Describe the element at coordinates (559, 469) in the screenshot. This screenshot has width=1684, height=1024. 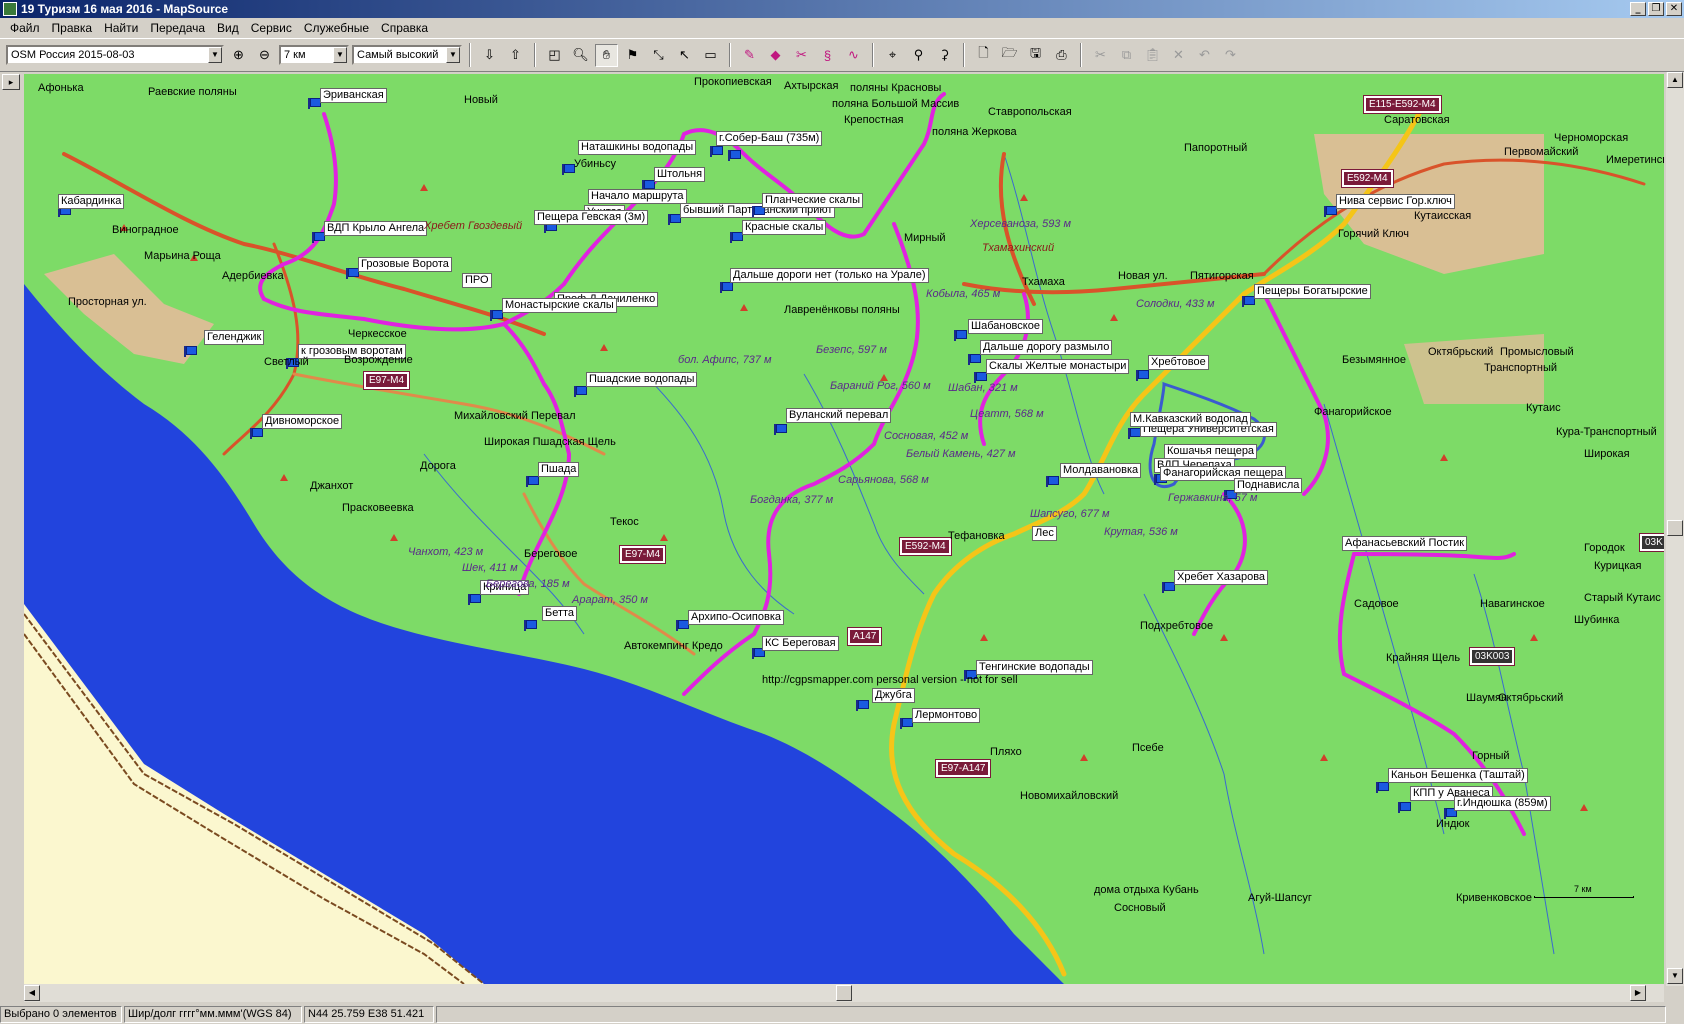
I see `waypoint-label: Пшада` at that location.